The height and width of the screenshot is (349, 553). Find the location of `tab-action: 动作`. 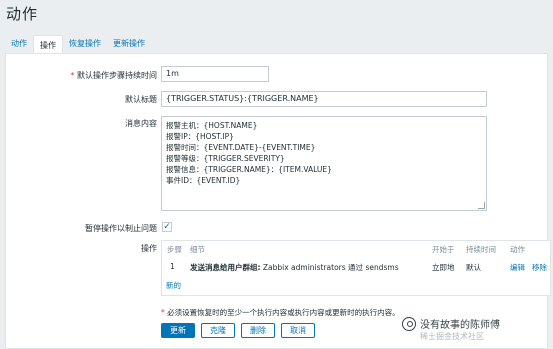

tab-action: 动作 is located at coordinates (19, 43).